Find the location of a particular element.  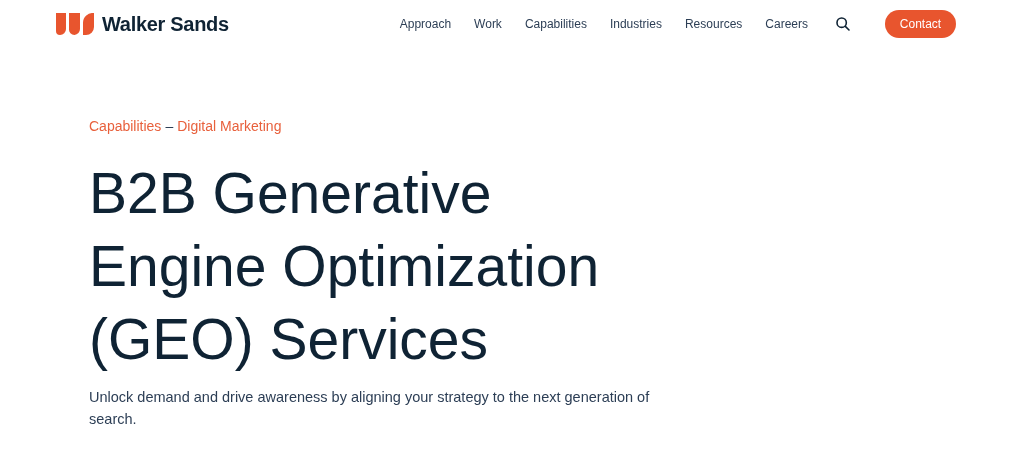

nav-link: Capabilities is located at coordinates (555, 24).